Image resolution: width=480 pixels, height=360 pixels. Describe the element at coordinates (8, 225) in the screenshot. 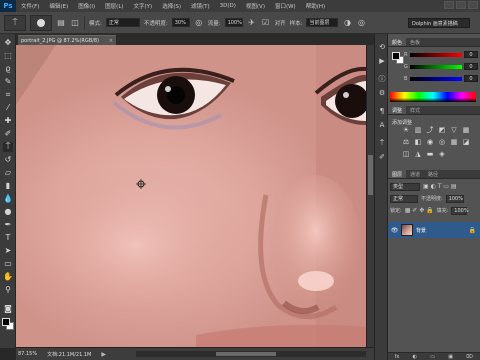

I see `pen-tool-icon: ✒` at that location.